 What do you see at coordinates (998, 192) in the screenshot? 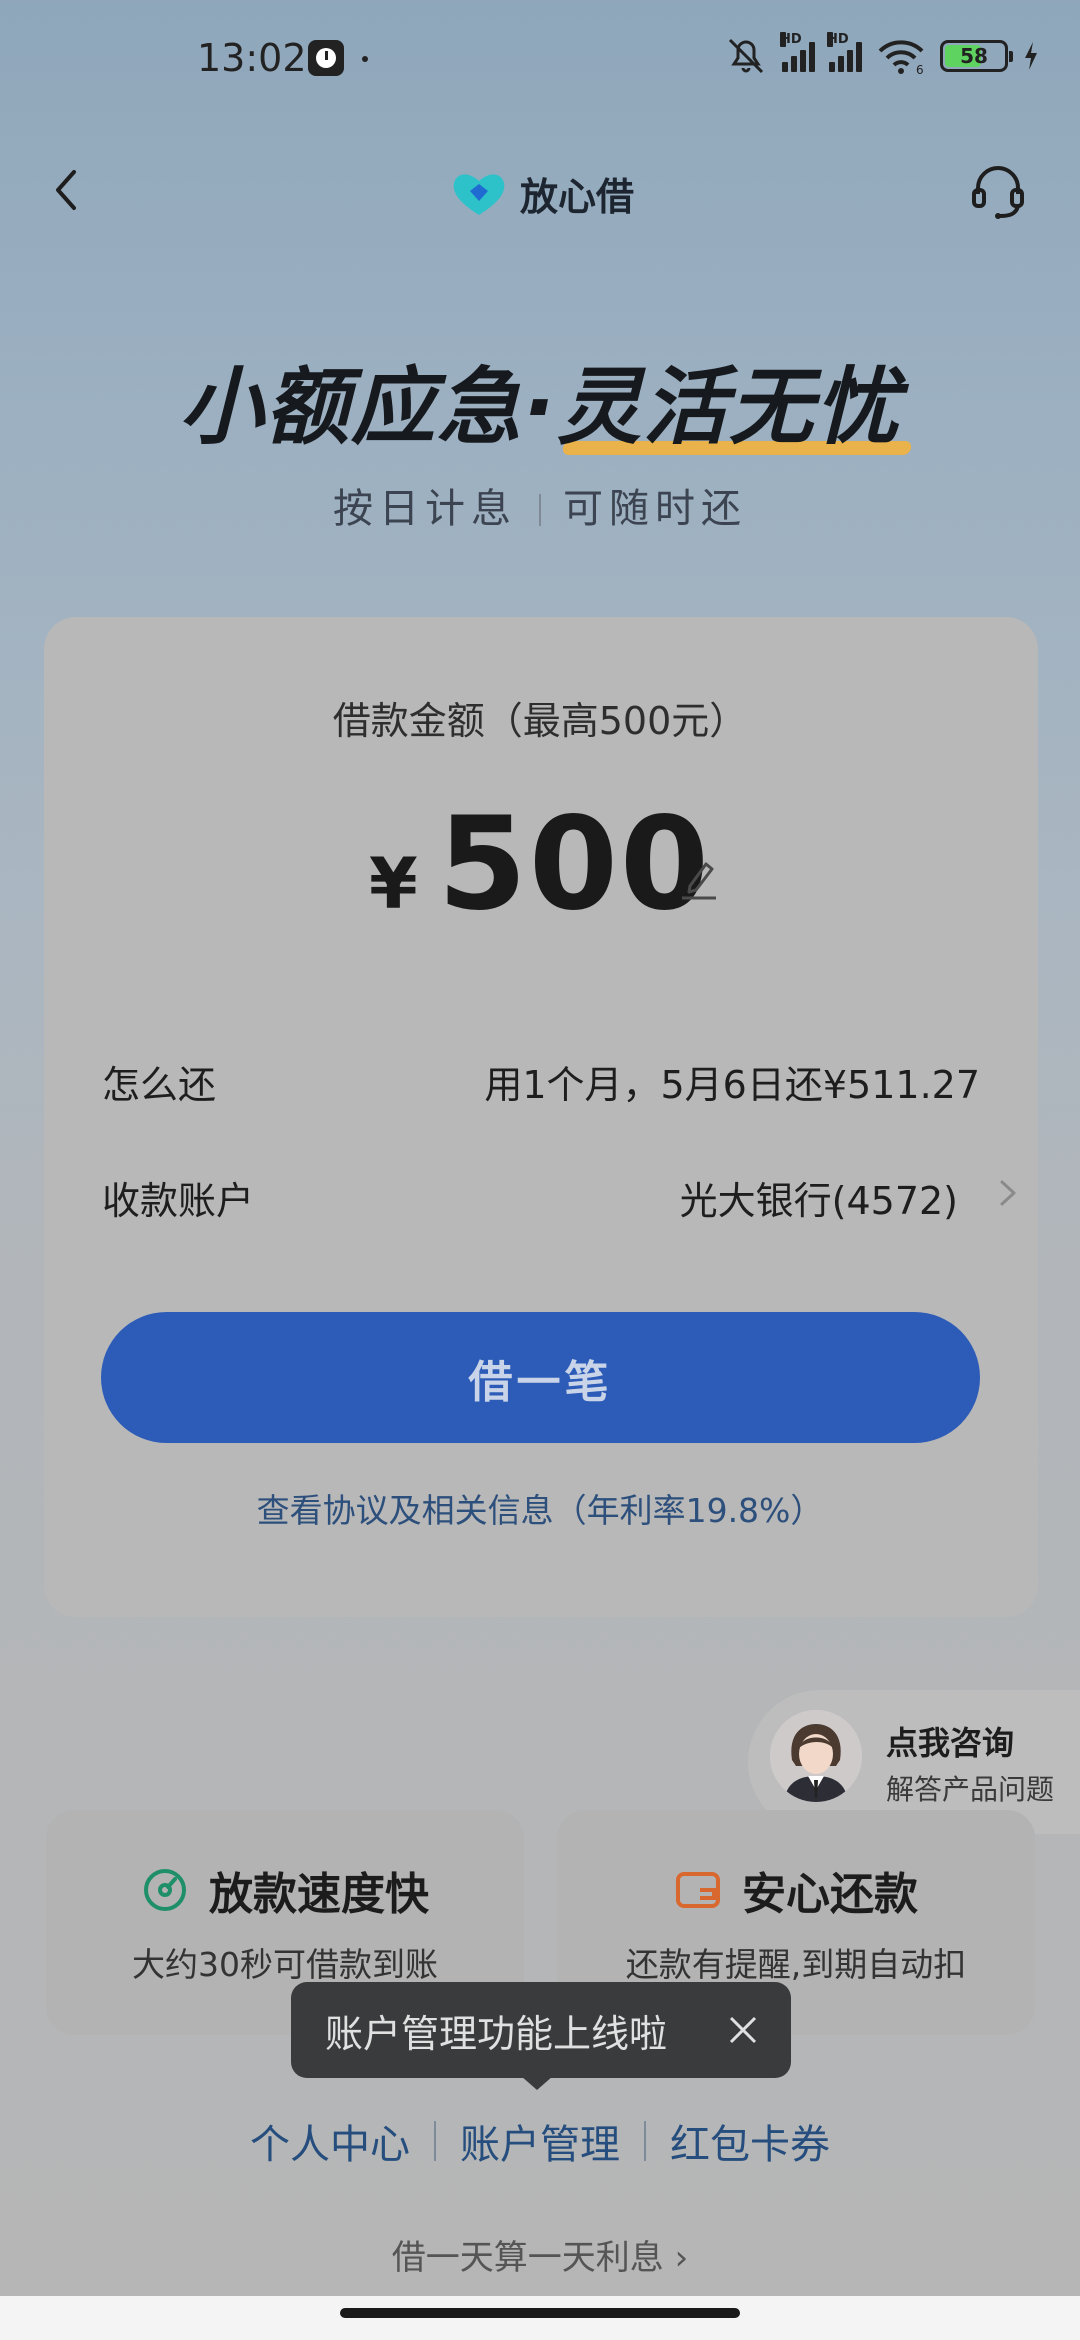
I see `customer-service-headset-icon` at bounding box center [998, 192].